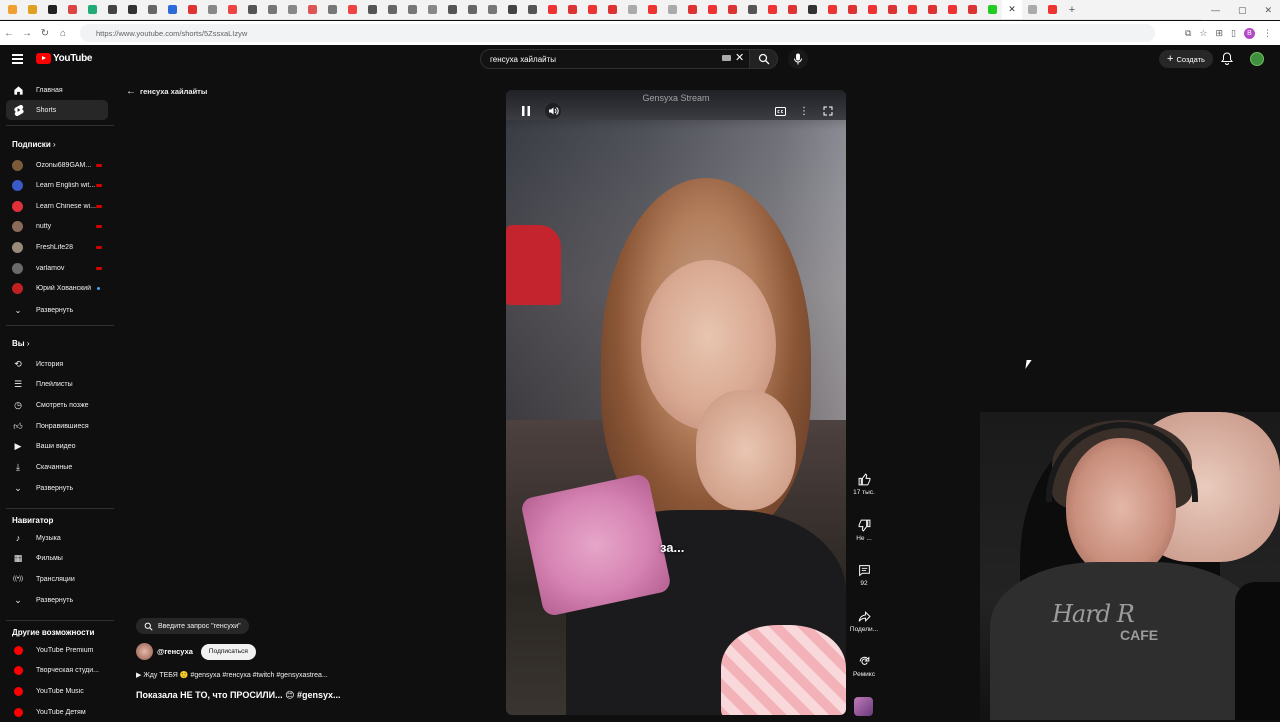  I want to click on sidebar-item: ▦ Фильмы, so click(57, 559).